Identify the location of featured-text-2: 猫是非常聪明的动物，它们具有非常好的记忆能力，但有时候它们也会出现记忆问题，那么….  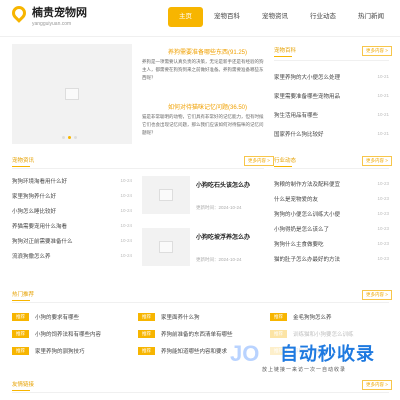
(203, 124).